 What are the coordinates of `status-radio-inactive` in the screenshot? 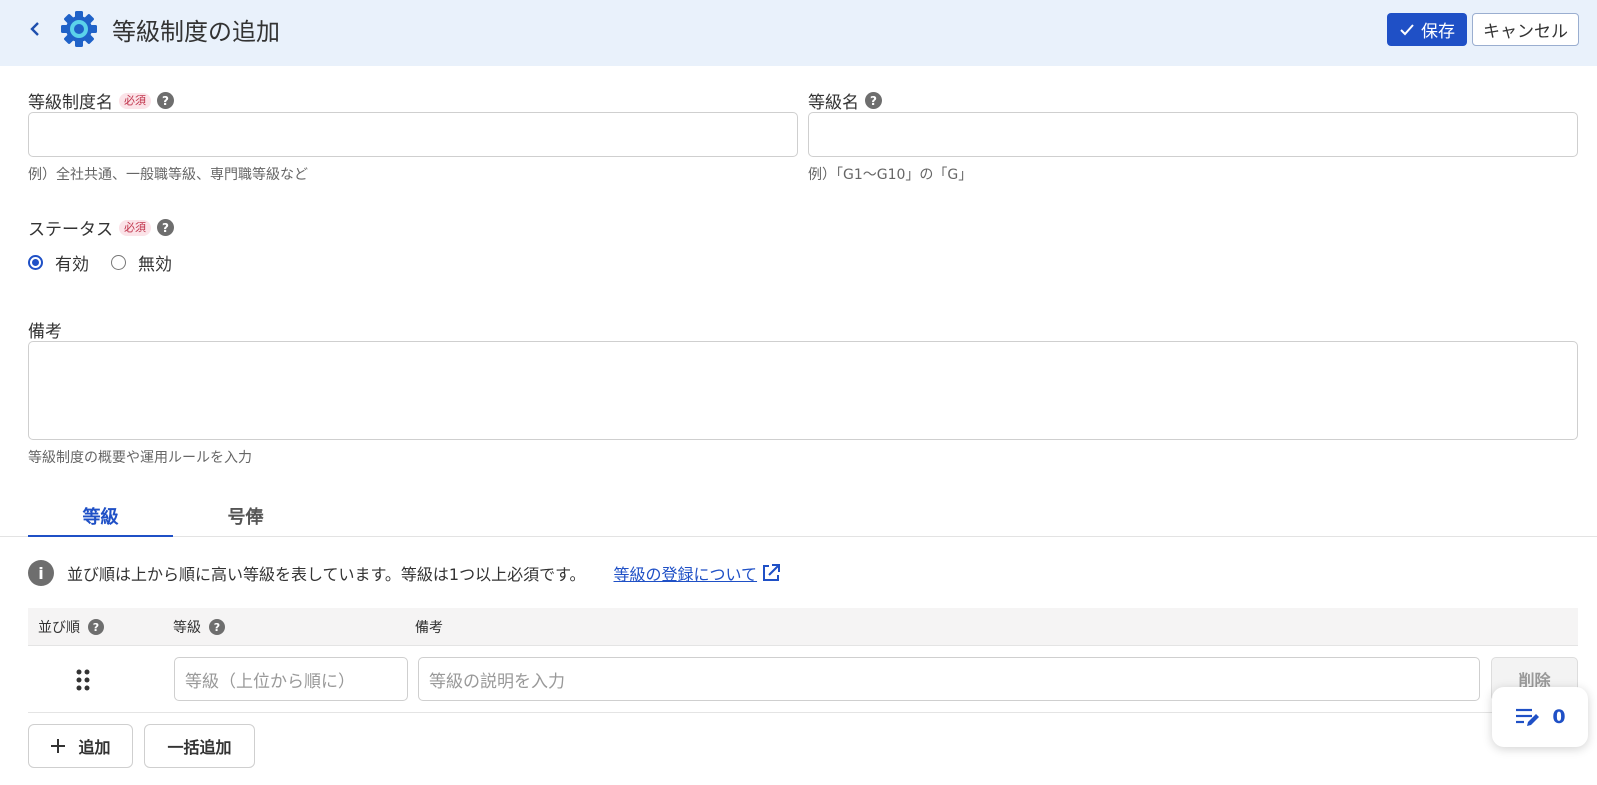 It's located at (118, 262).